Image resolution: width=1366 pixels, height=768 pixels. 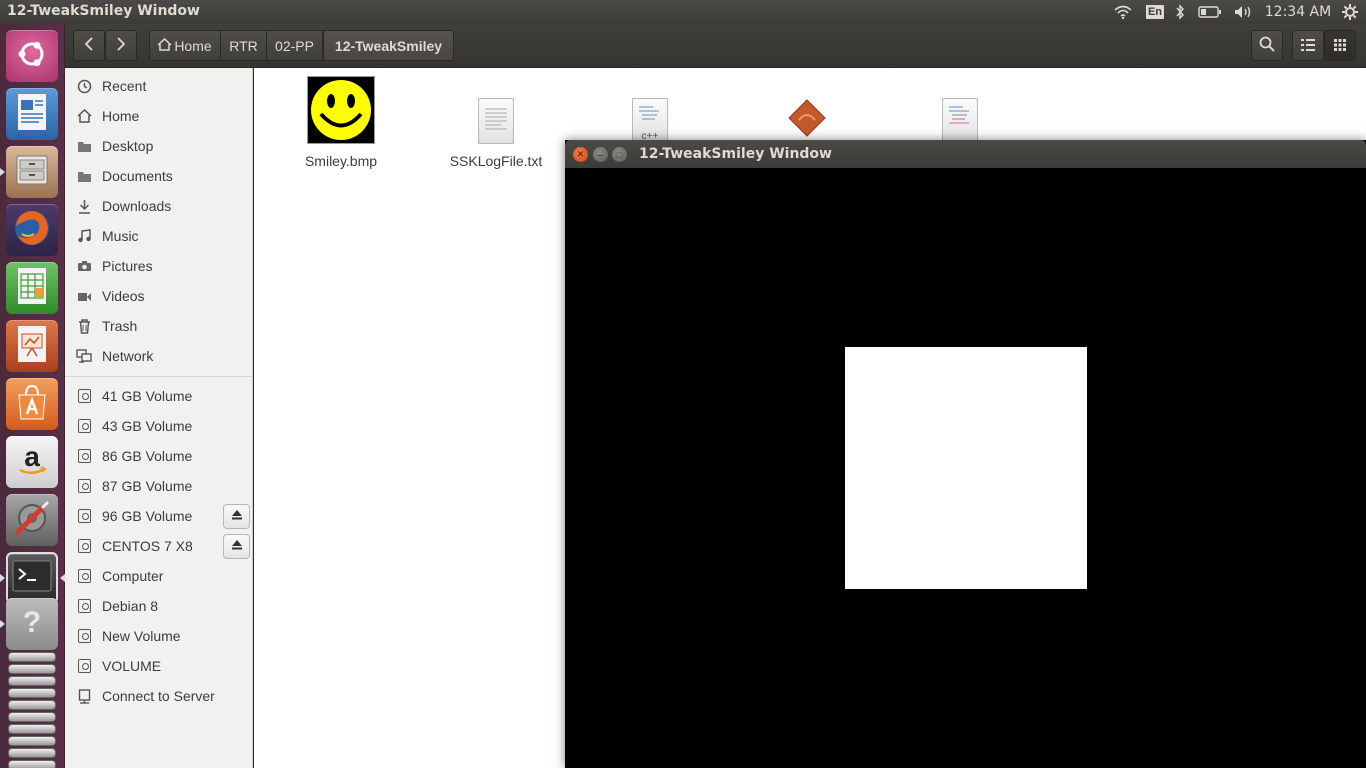 What do you see at coordinates (158, 666) in the screenshot?
I see `sidebar-item-volume: VOLUME` at bounding box center [158, 666].